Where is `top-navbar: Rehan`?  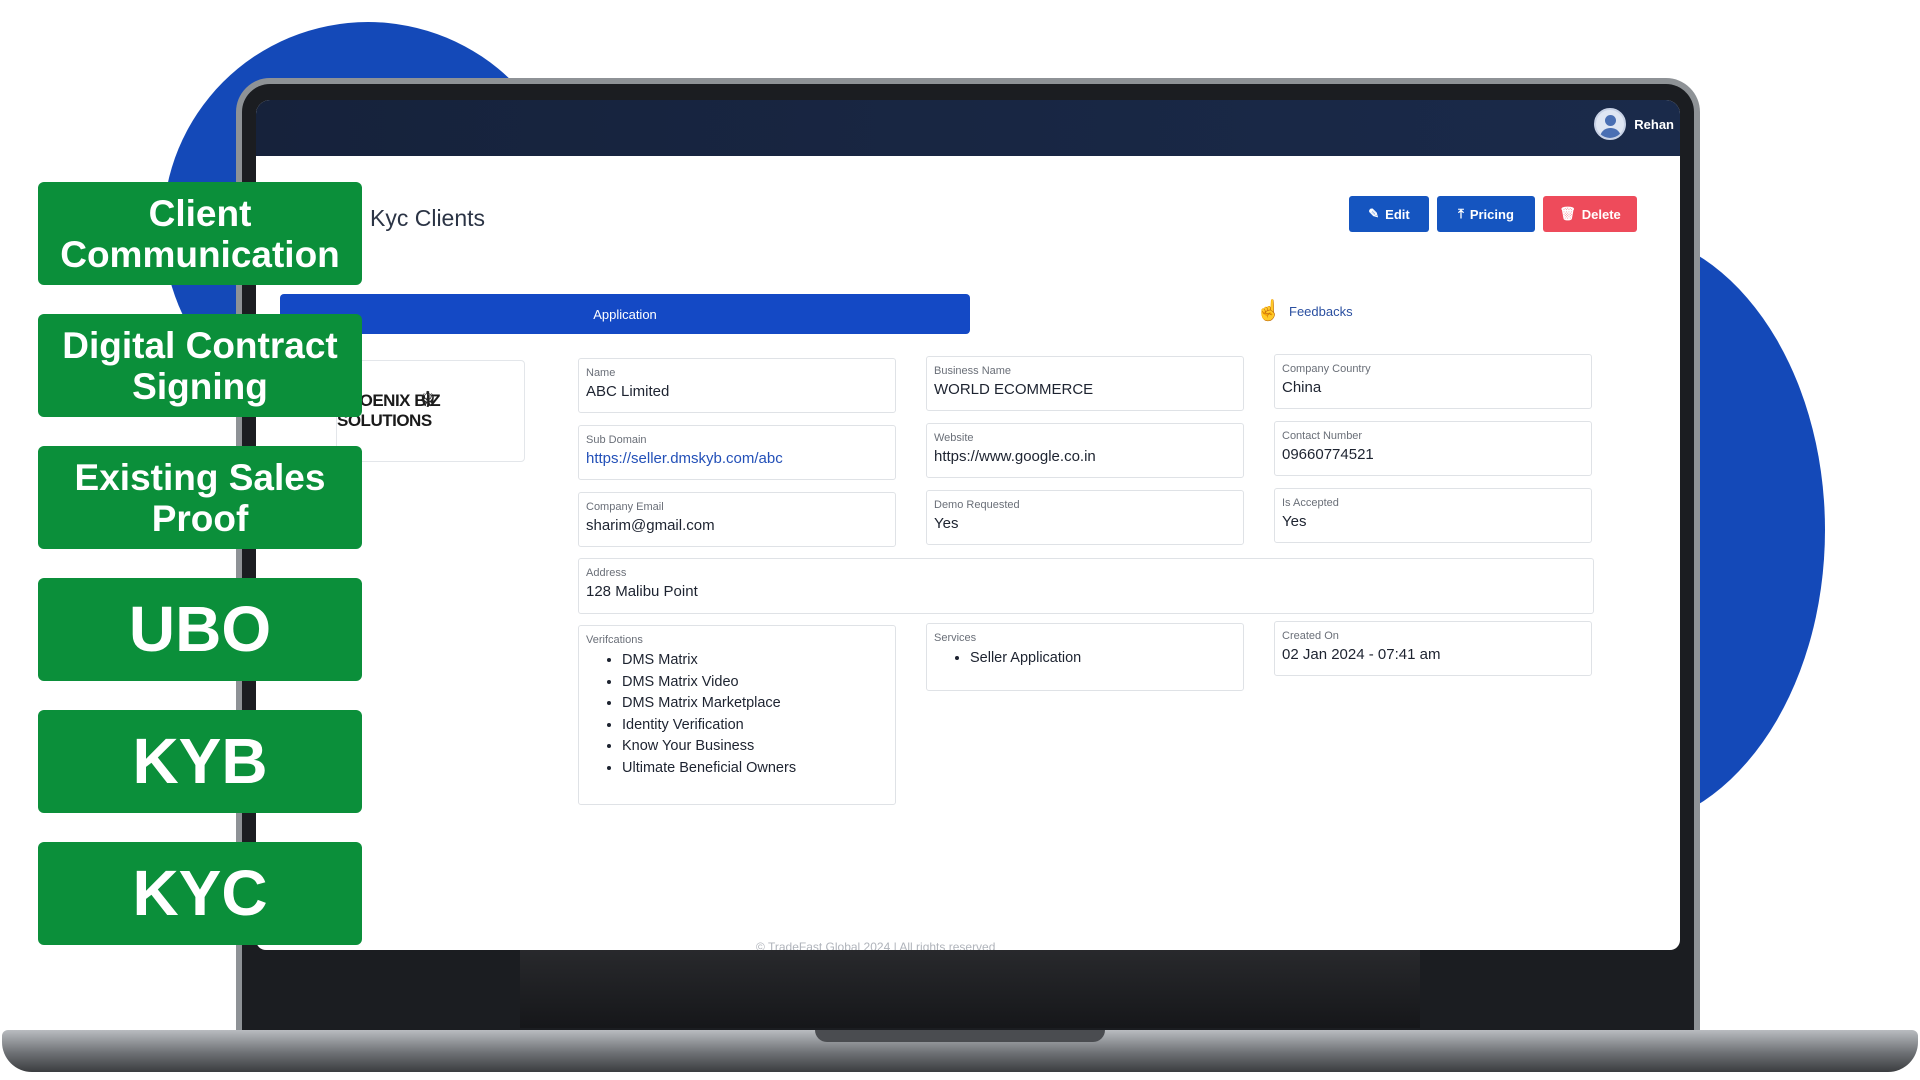
top-navbar: Rehan is located at coordinates (968, 128).